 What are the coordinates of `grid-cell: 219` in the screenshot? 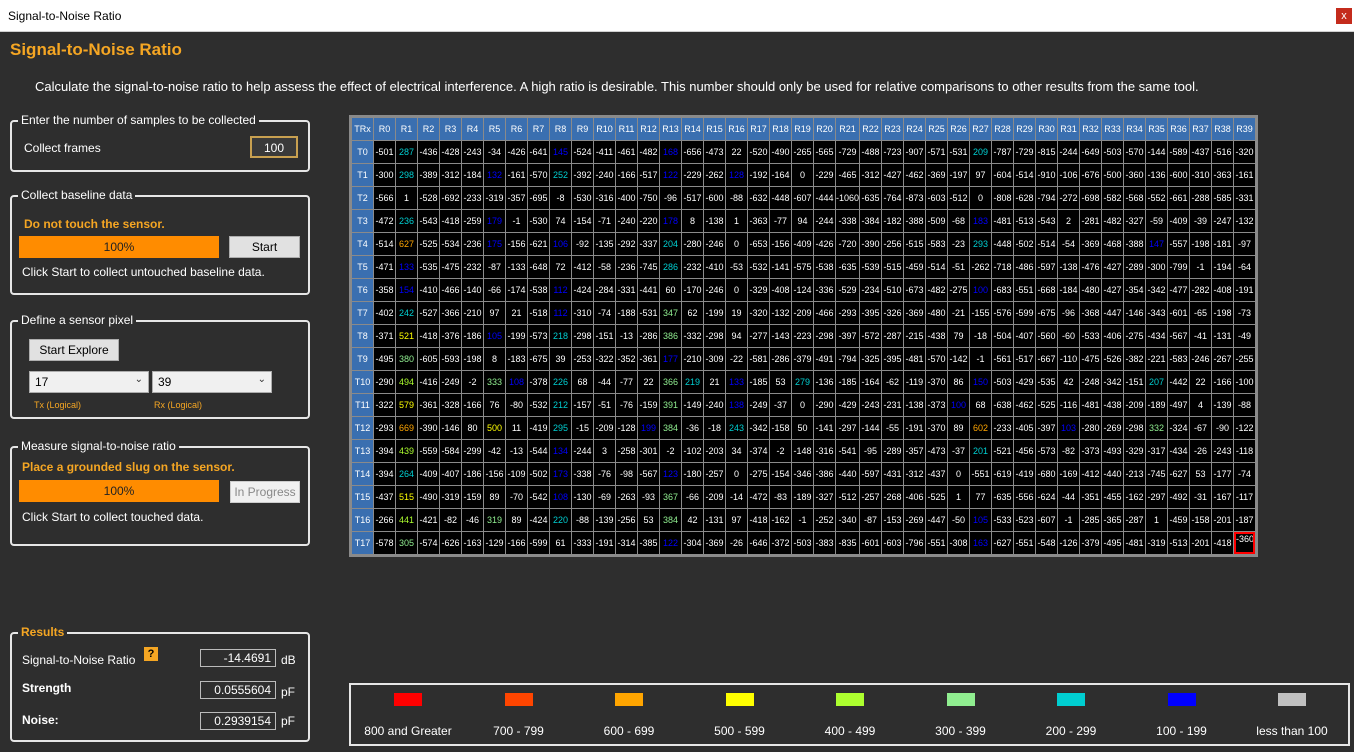 It's located at (692, 382).